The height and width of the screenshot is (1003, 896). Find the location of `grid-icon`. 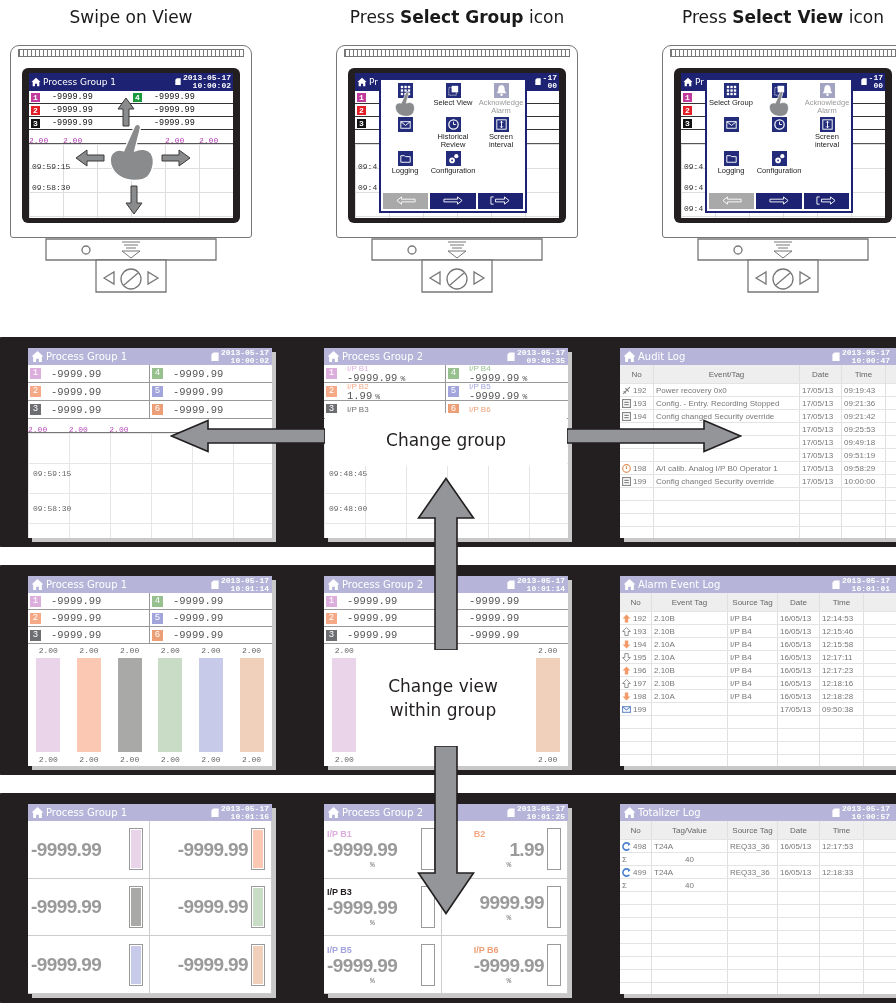

grid-icon is located at coordinates (731, 90).